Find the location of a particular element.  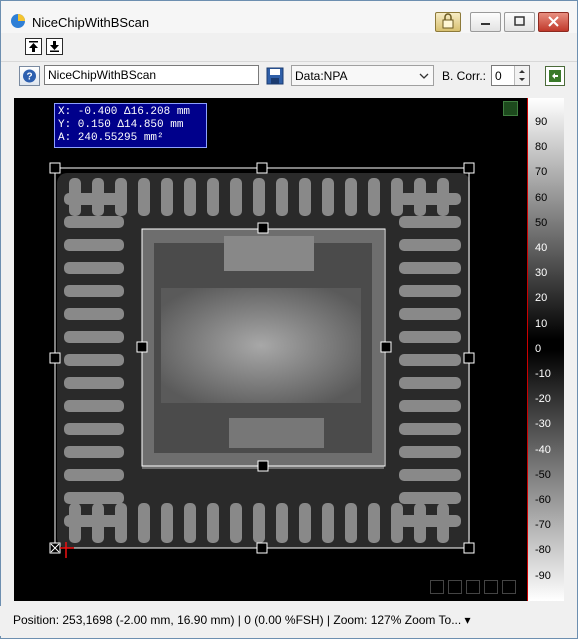

spinner-arrows is located at coordinates (521, 75).